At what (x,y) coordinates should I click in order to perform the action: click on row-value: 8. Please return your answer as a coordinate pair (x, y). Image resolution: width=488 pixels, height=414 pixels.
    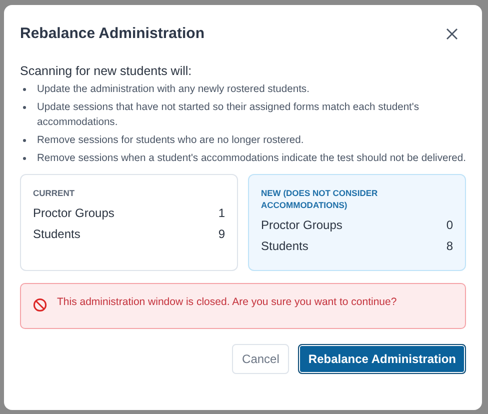
    Looking at the image, I should click on (449, 246).